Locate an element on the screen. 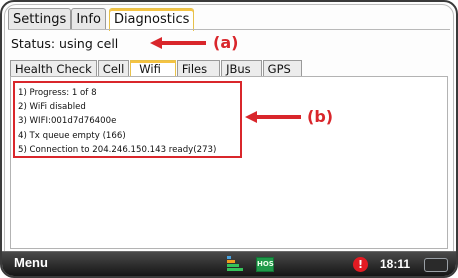  top-tab-bar: Settings Info Diagnostics is located at coordinates (101, 19).